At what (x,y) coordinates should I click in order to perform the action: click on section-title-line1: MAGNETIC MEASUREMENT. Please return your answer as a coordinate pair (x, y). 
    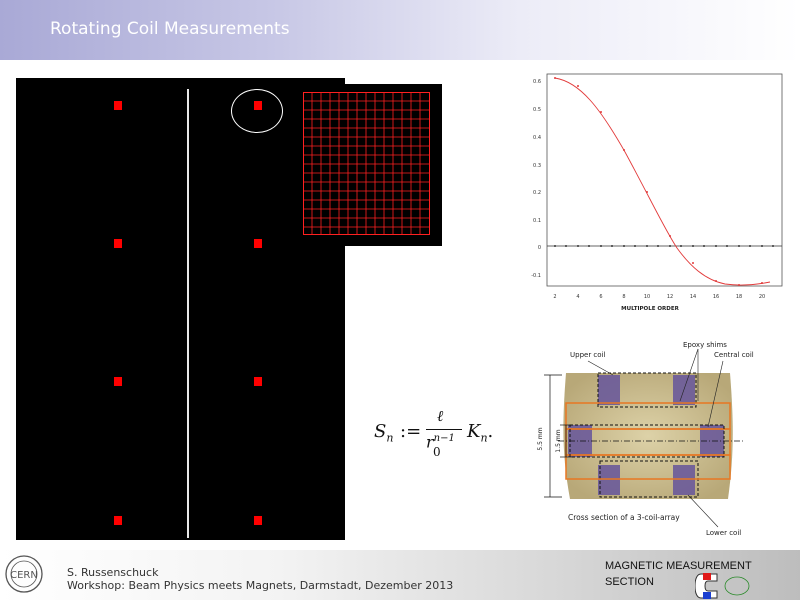
    Looking at the image, I should click on (678, 566).